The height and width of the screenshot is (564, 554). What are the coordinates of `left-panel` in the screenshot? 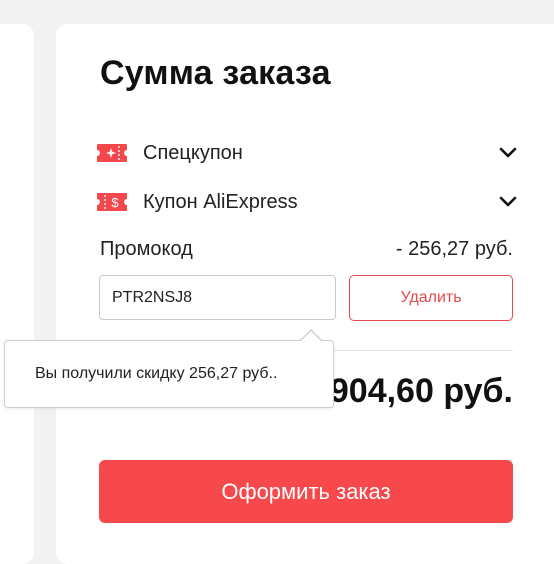 It's located at (17, 294).